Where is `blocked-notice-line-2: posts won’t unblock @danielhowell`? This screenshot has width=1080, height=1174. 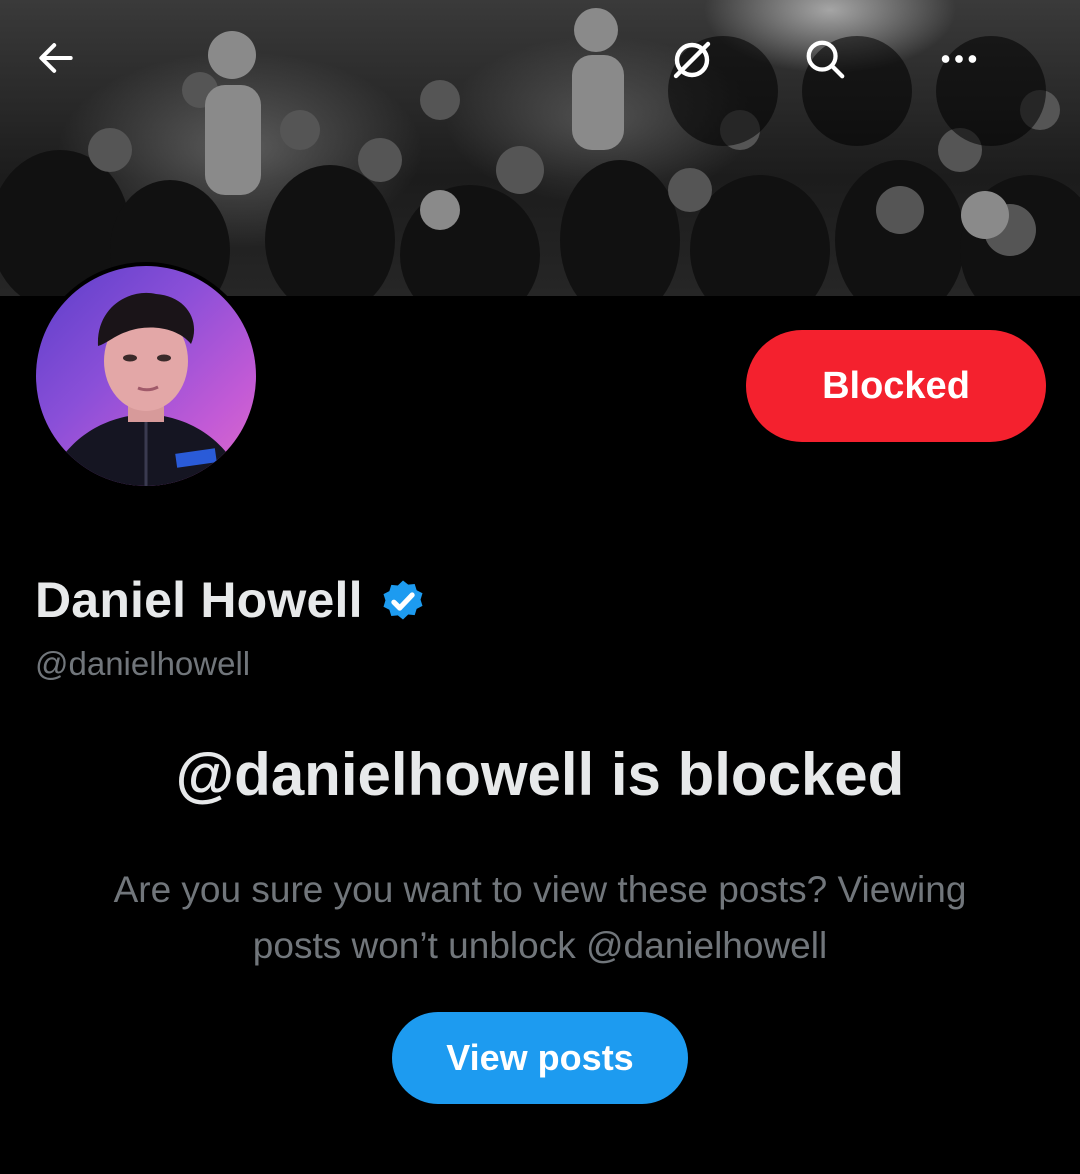 blocked-notice-line-2: posts won’t unblock @danielhowell is located at coordinates (540, 945).